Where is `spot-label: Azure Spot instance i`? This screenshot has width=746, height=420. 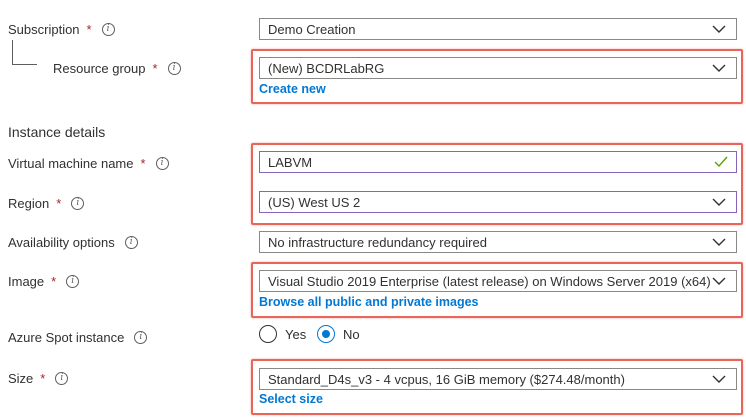 spot-label: Azure Spot instance i is located at coordinates (78, 337).